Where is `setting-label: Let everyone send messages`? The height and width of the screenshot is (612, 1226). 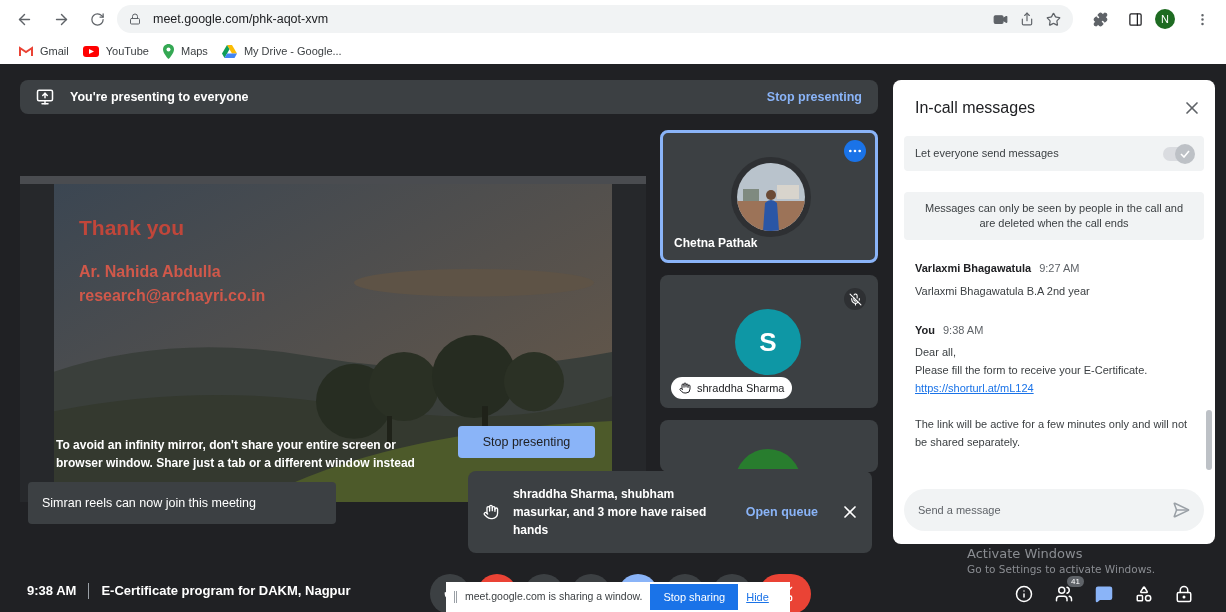 setting-label: Let everyone send messages is located at coordinates (987, 154).